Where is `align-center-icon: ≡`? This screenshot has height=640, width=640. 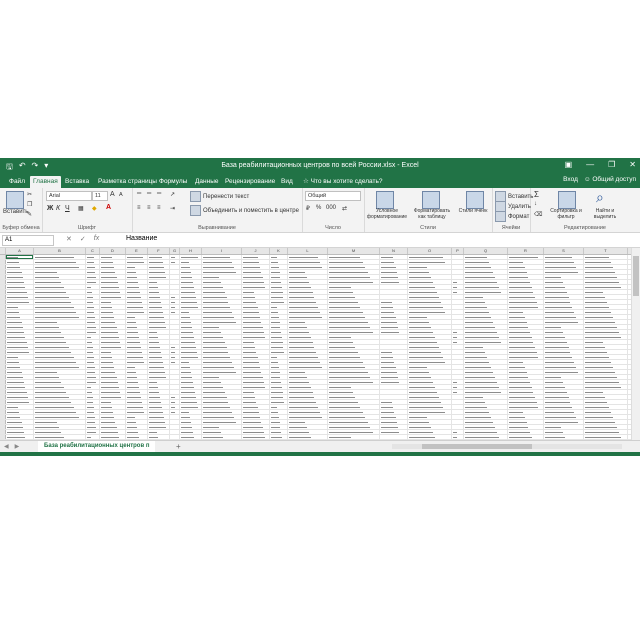 align-center-icon: ≡ is located at coordinates (149, 208).